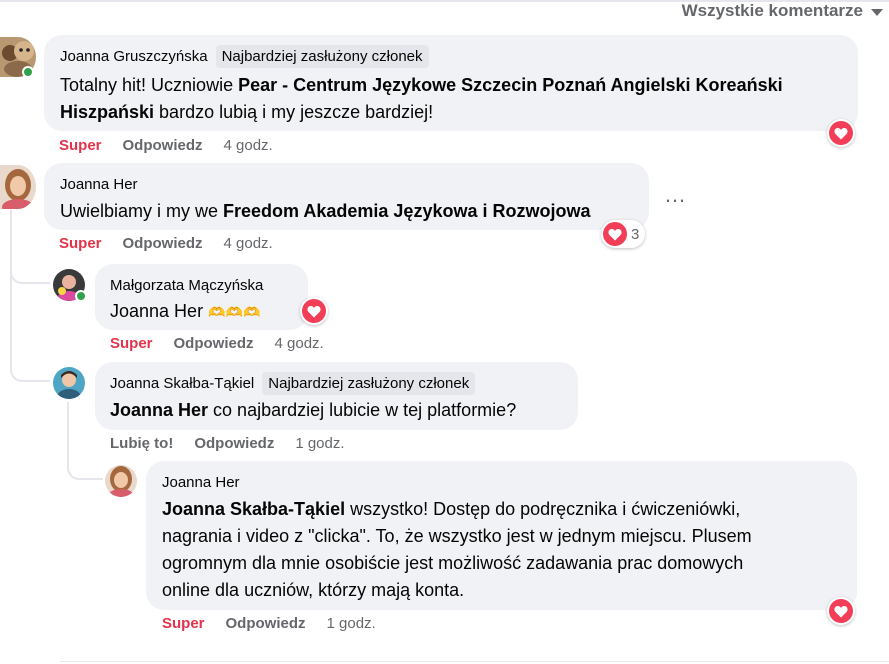 This screenshot has width=889, height=664. Describe the element at coordinates (474, 661) in the screenshot. I see `bottom-divider` at that location.